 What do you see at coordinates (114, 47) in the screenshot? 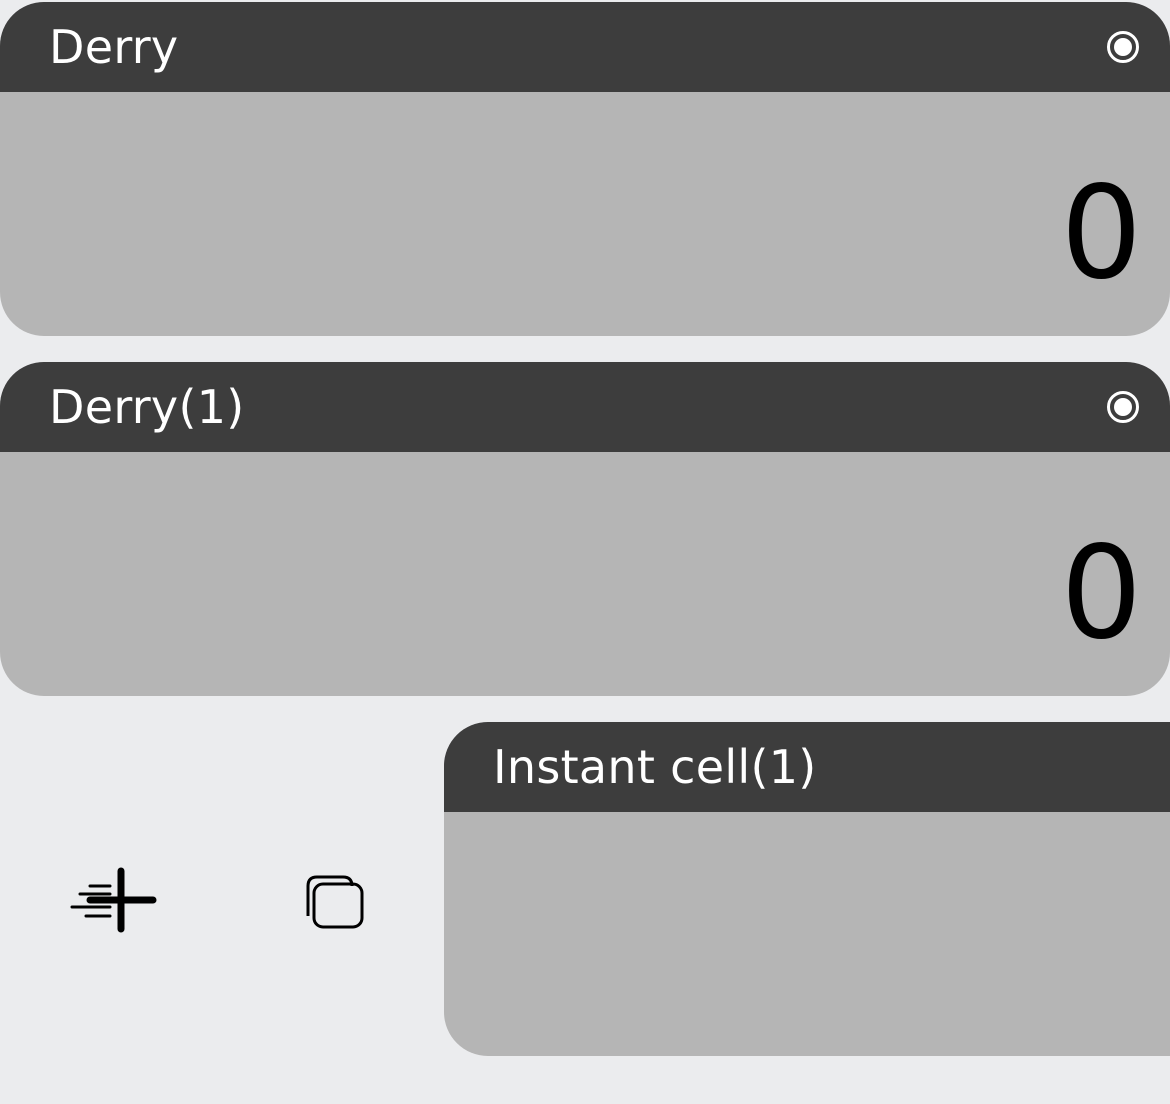
I see `counter-title: Derry` at bounding box center [114, 47].